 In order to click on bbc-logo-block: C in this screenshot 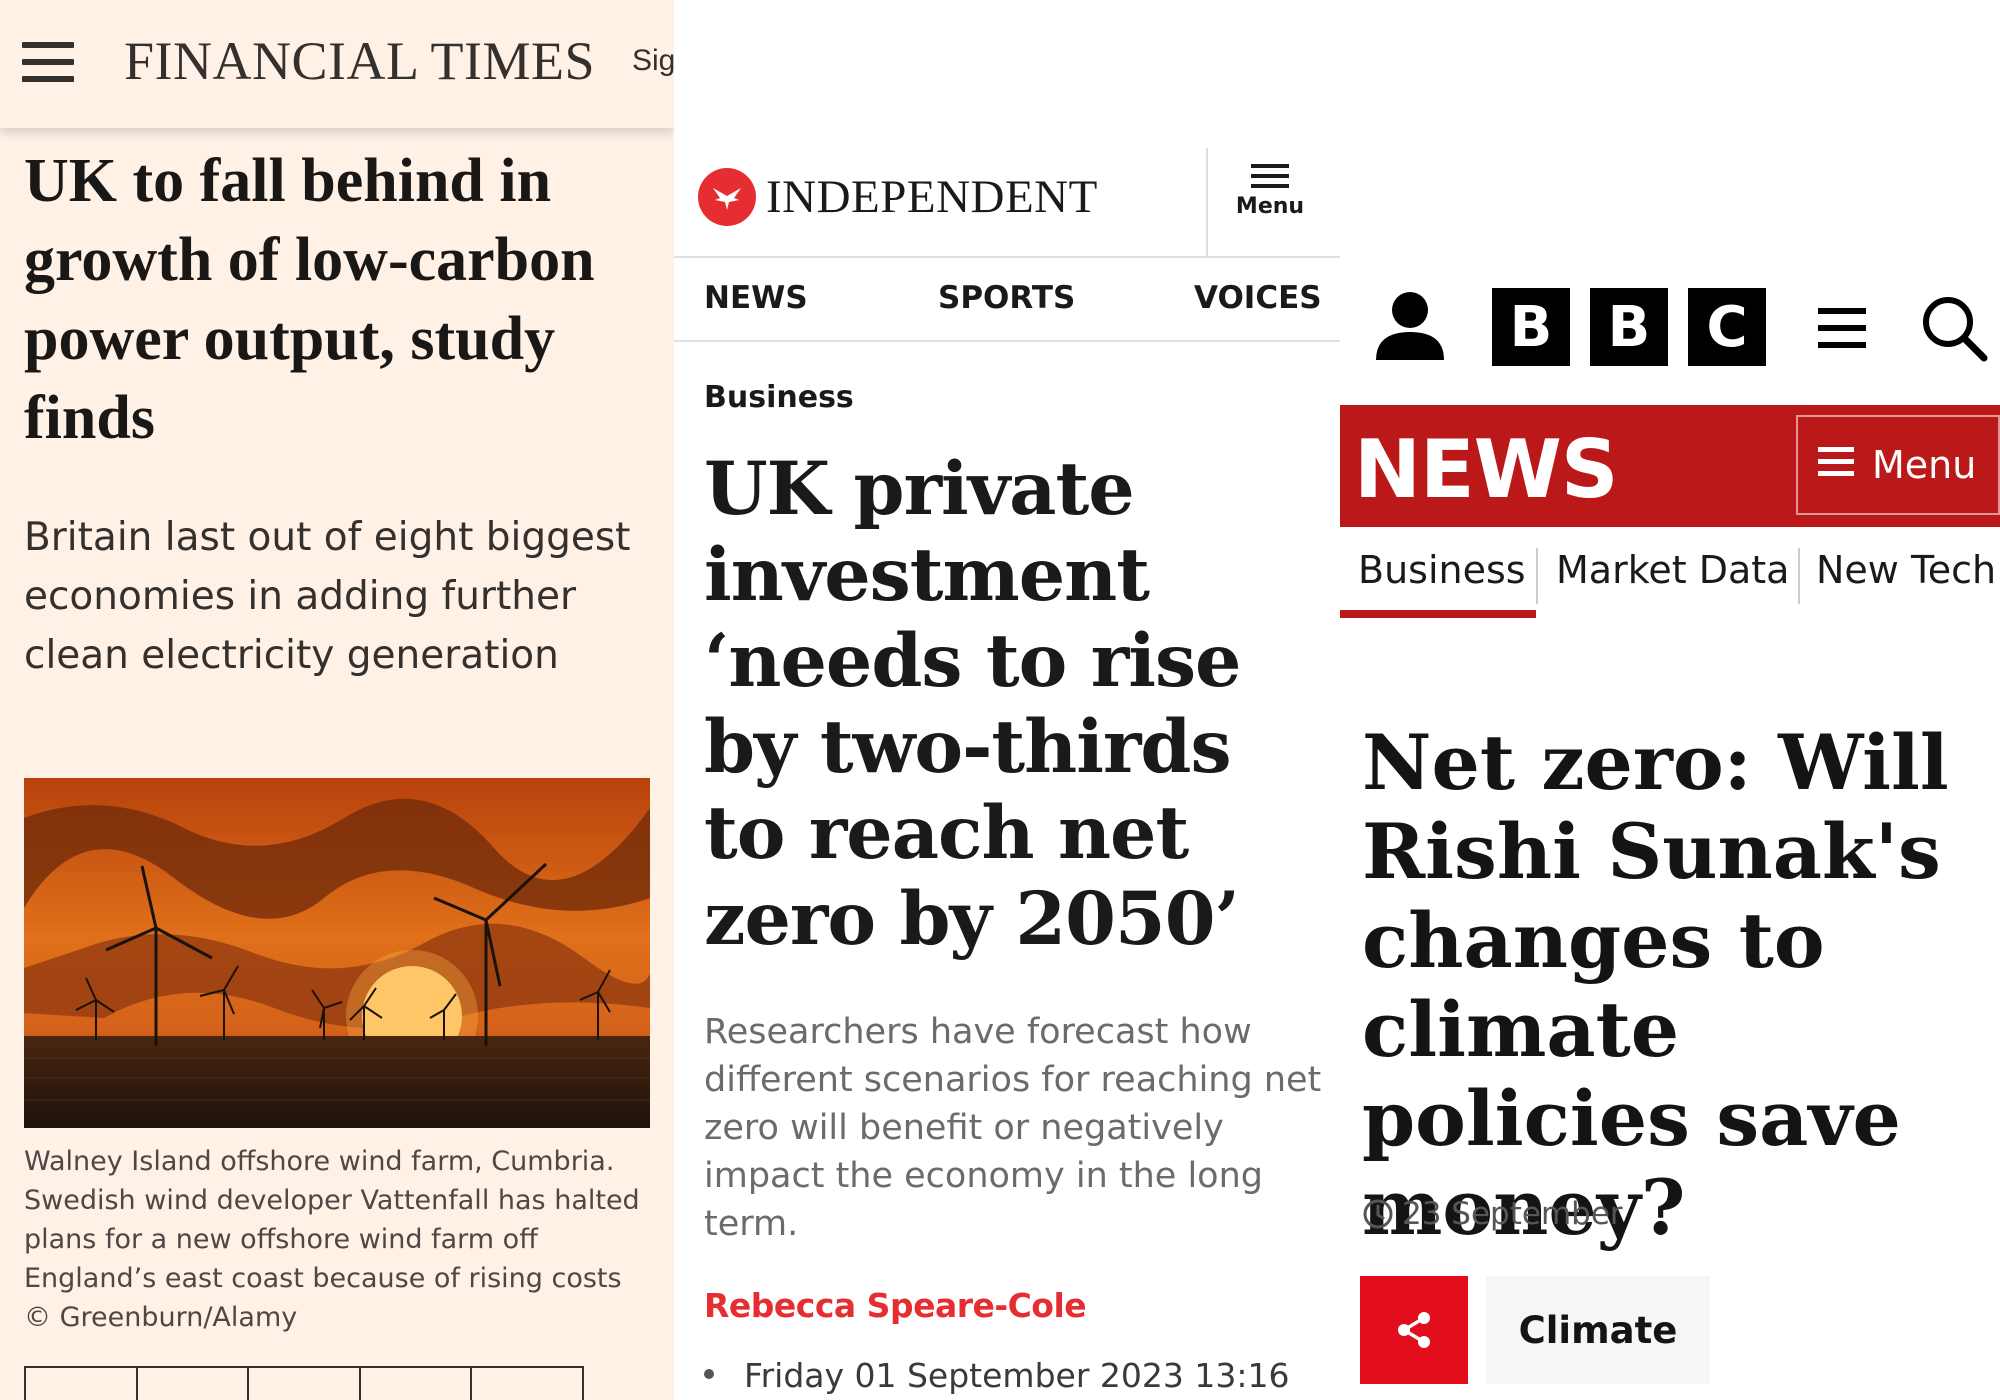, I will do `click(1727, 327)`.